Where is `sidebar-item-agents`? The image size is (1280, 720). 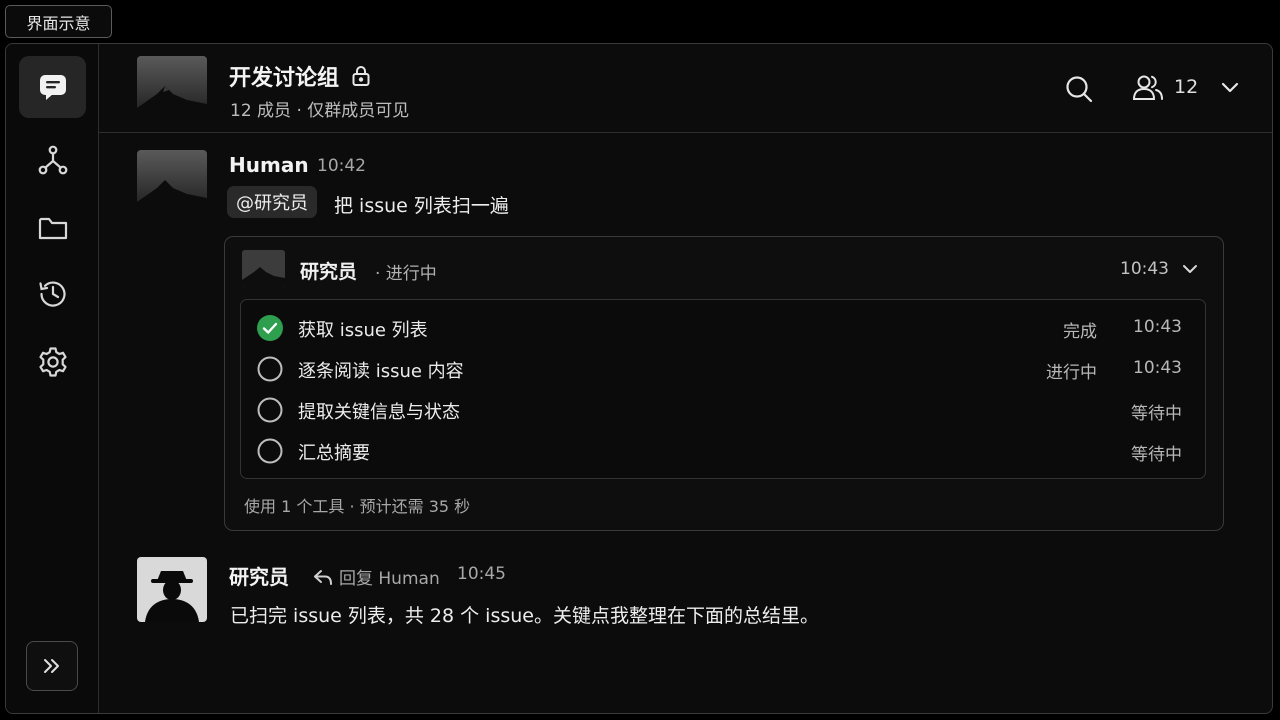 sidebar-item-agents is located at coordinates (52, 160).